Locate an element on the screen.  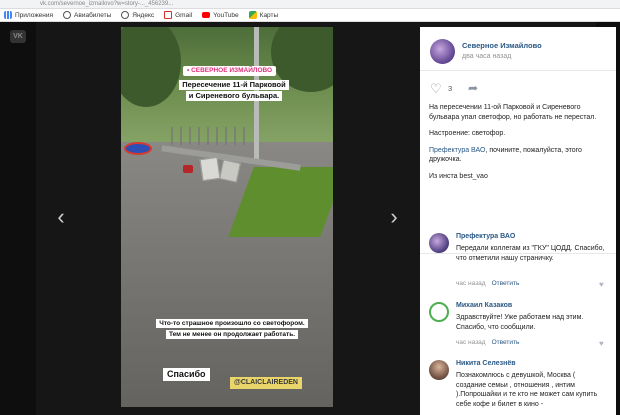
bookmark-apps: Приложения is located at coordinates (28, 15).